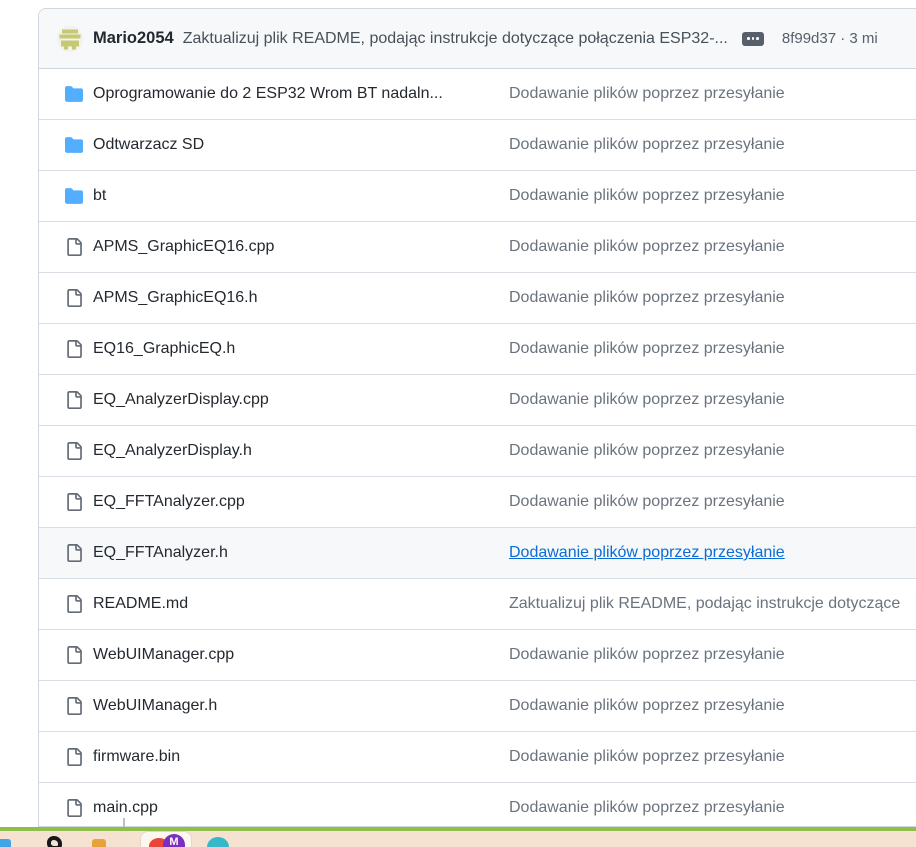 Image resolution: width=916 pixels, height=847 pixels. Describe the element at coordinates (458, 839) in the screenshot. I see `taskbar: M` at that location.